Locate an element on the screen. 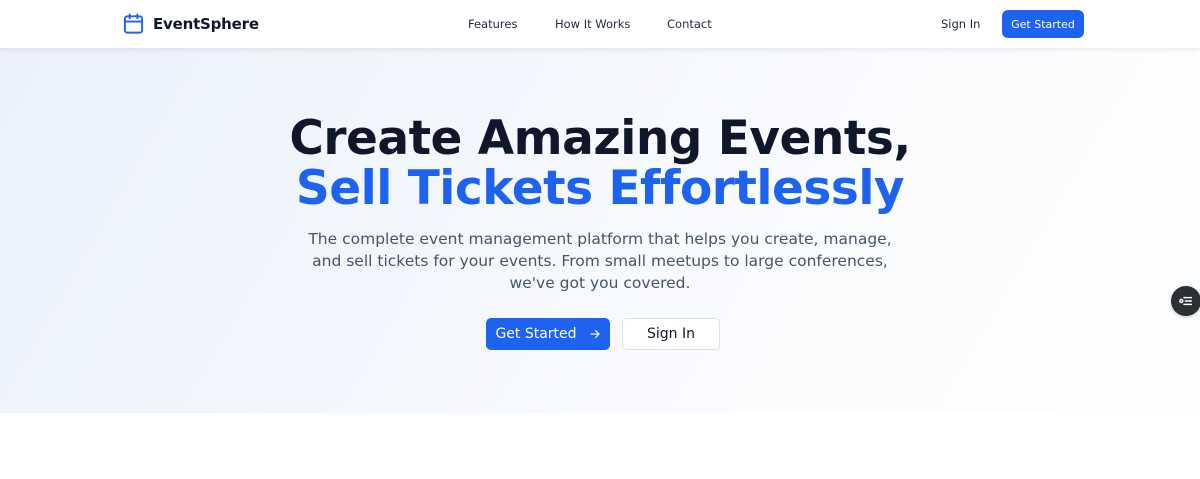 This screenshot has width=1200, height=479. hero-get-started-label: Get Started is located at coordinates (536, 334).